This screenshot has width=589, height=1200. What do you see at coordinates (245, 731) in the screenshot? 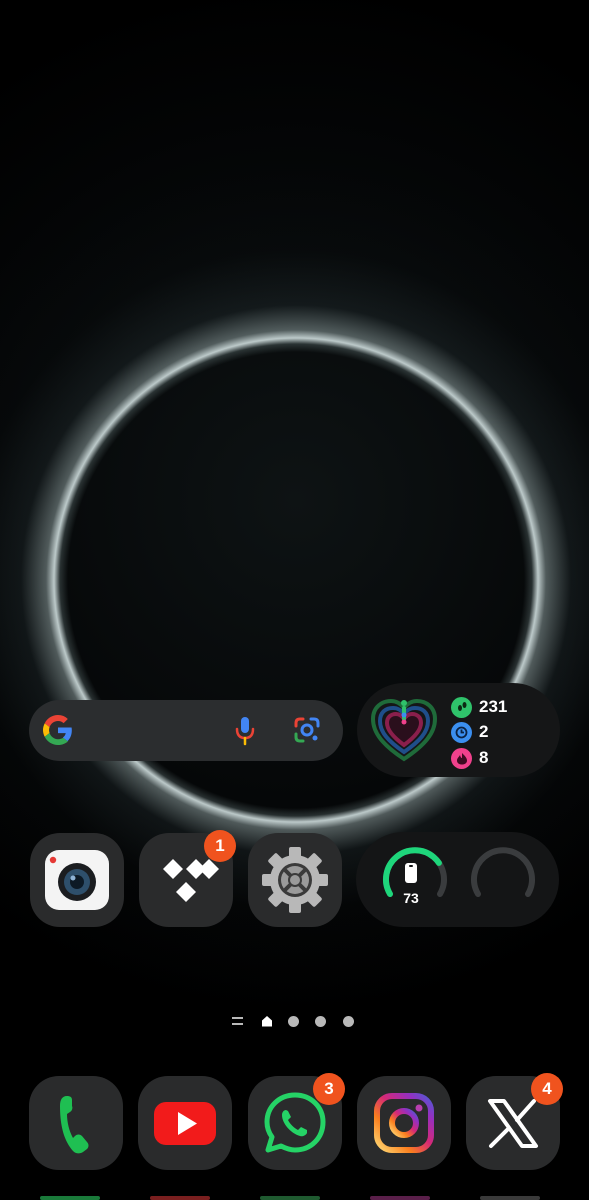
I see `microphone-icon` at bounding box center [245, 731].